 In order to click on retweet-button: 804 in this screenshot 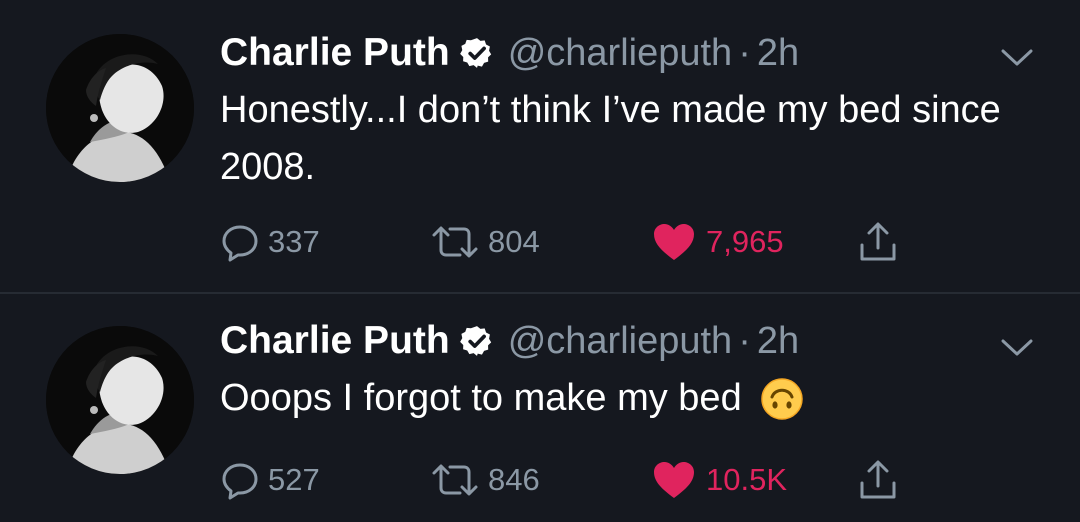, I will do `click(485, 242)`.